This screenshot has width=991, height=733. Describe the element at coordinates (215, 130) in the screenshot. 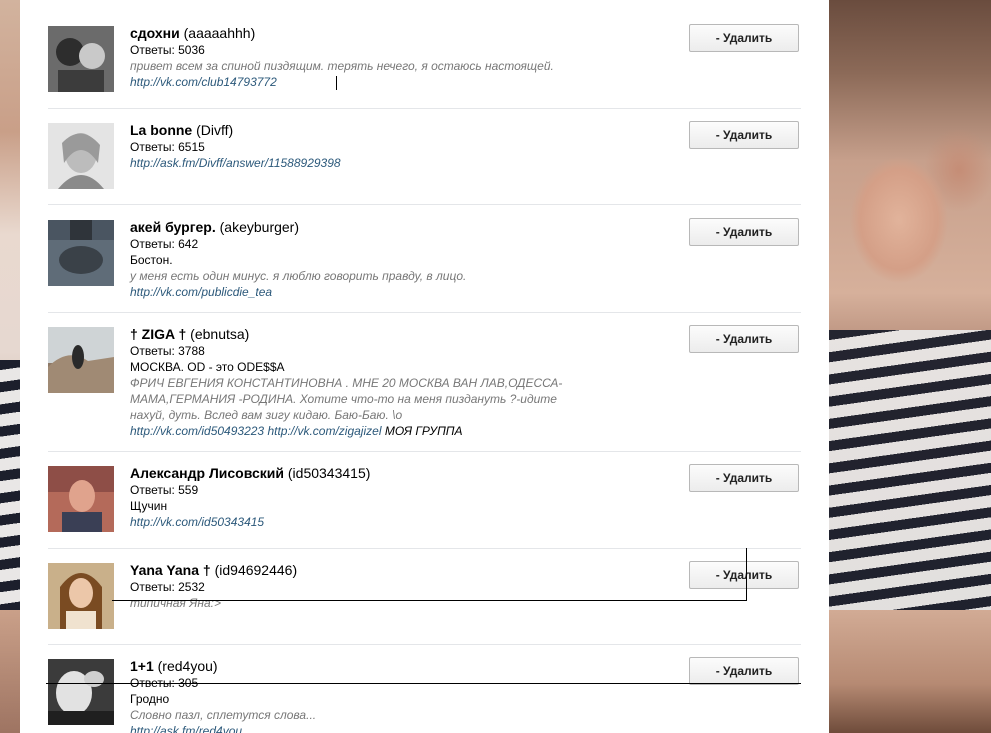

I see `user-login: (Divff)` at that location.